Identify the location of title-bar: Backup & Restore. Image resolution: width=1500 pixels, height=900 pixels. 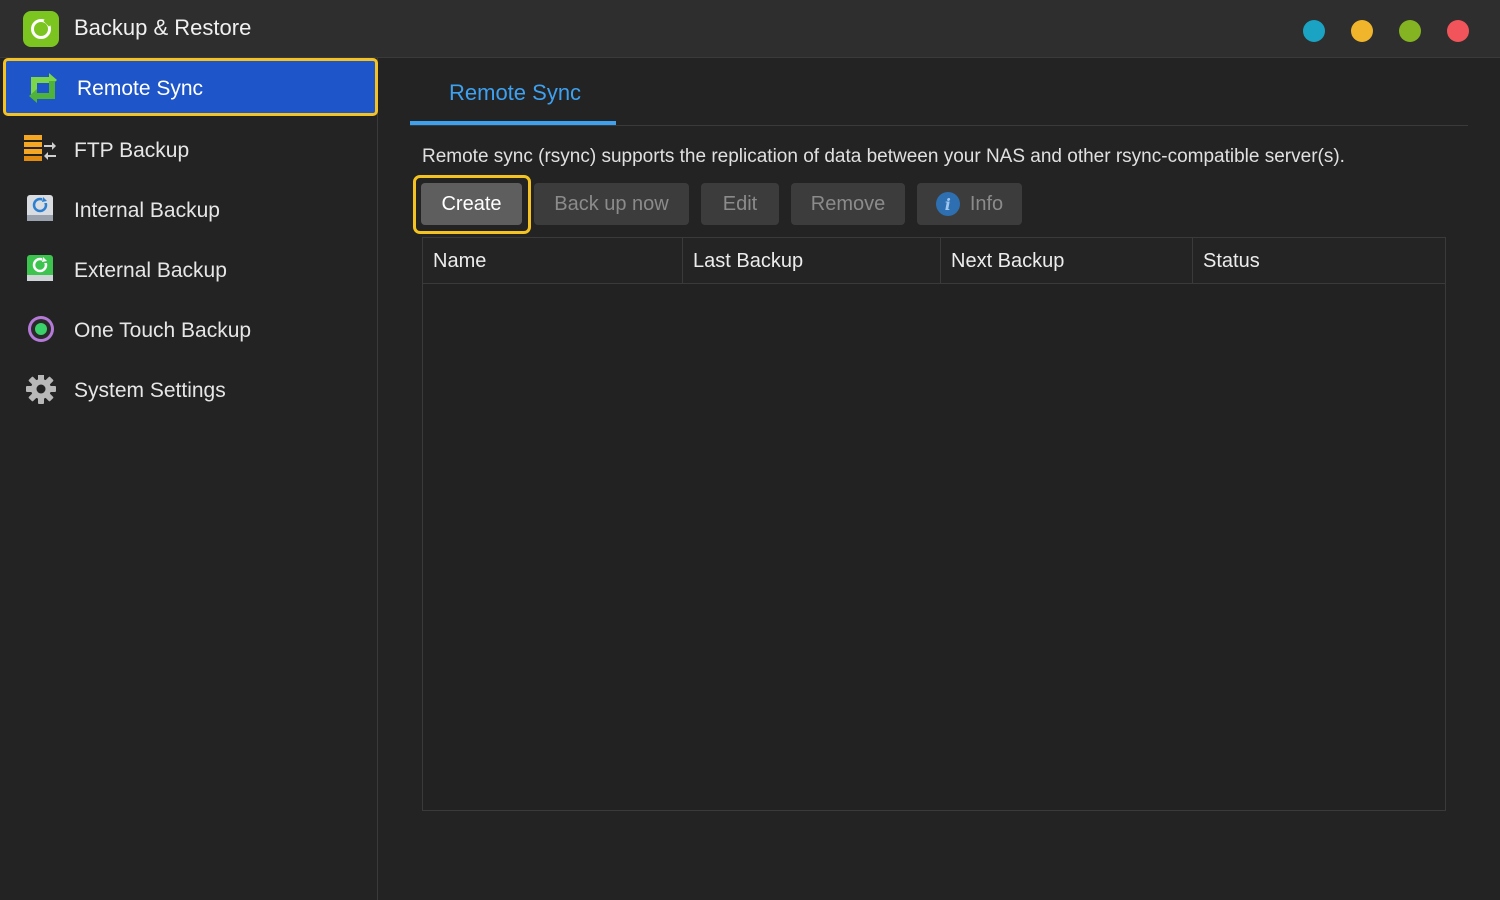
(750, 29).